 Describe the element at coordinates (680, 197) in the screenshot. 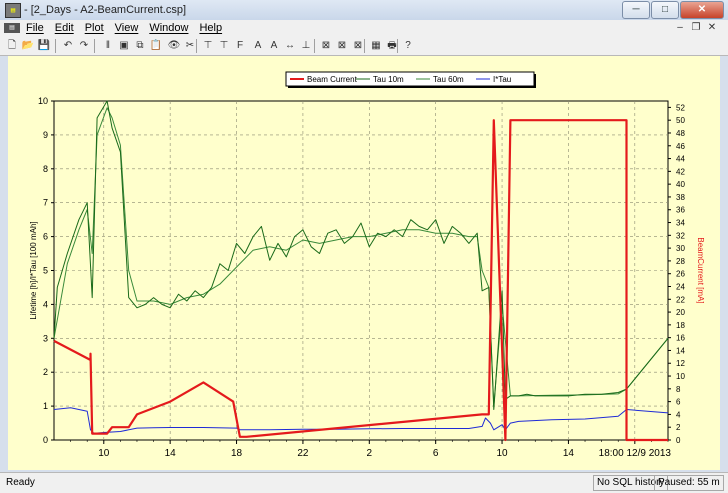

I see `y-right-tick-label: 38` at that location.